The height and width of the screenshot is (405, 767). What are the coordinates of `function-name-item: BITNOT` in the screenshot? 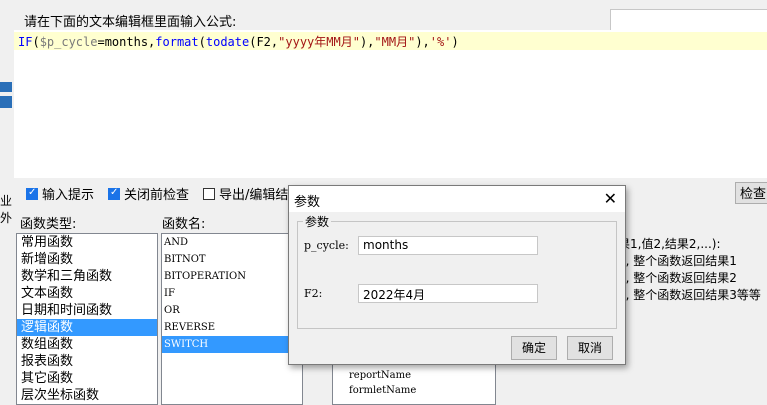 It's located at (232, 259).